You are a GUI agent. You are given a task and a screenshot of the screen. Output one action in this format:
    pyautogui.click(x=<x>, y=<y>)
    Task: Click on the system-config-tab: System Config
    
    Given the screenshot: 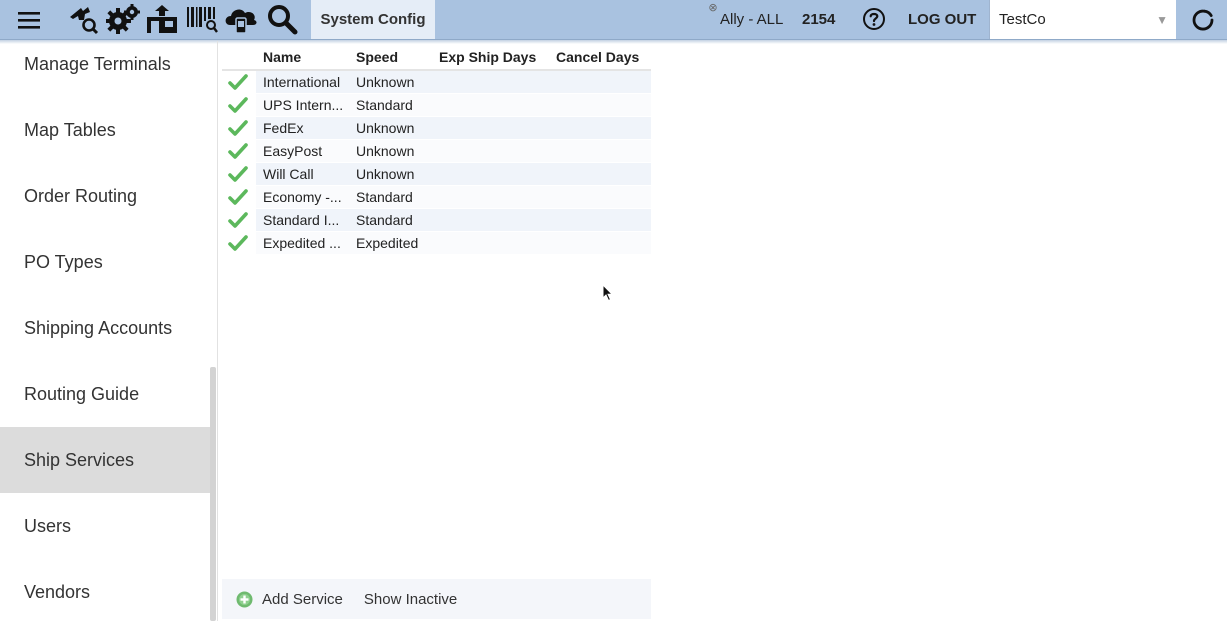 What is the action you would take?
    pyautogui.click(x=373, y=19)
    